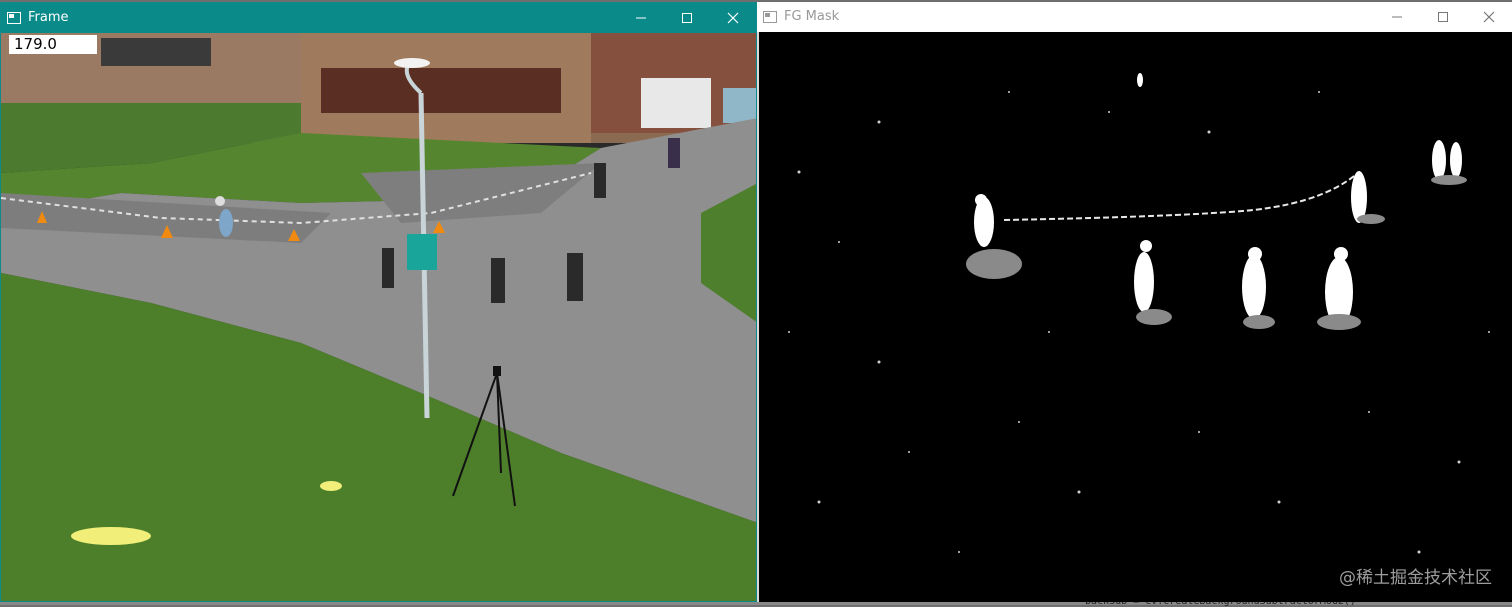  What do you see at coordinates (53, 44) in the screenshot?
I see `frame-number-label: 179.0` at bounding box center [53, 44].